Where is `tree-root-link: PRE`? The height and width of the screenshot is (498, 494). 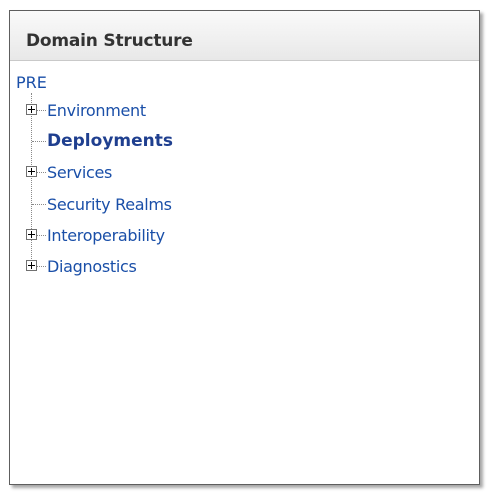
tree-root-link: PRE is located at coordinates (31, 82).